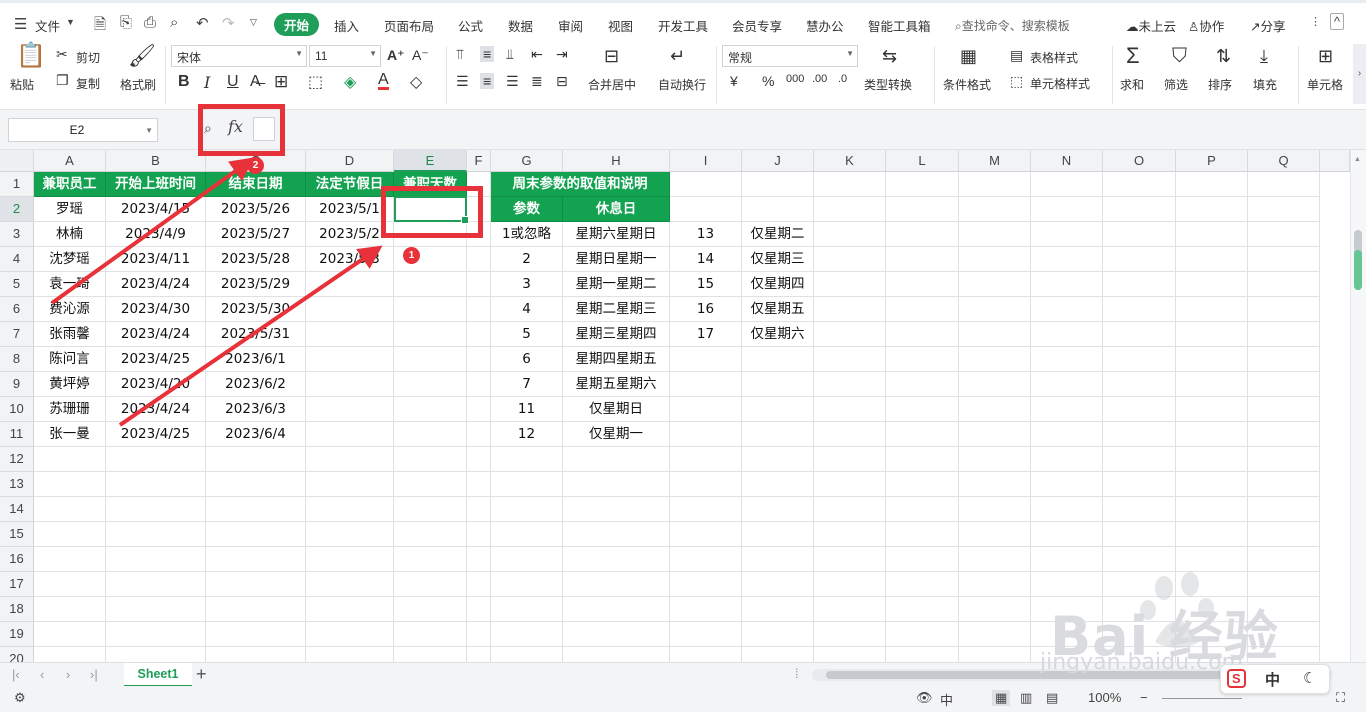 The image size is (1366, 712). What do you see at coordinates (616, 409) in the screenshot?
I see `weekend-desc-cell: 仅星期日` at bounding box center [616, 409].